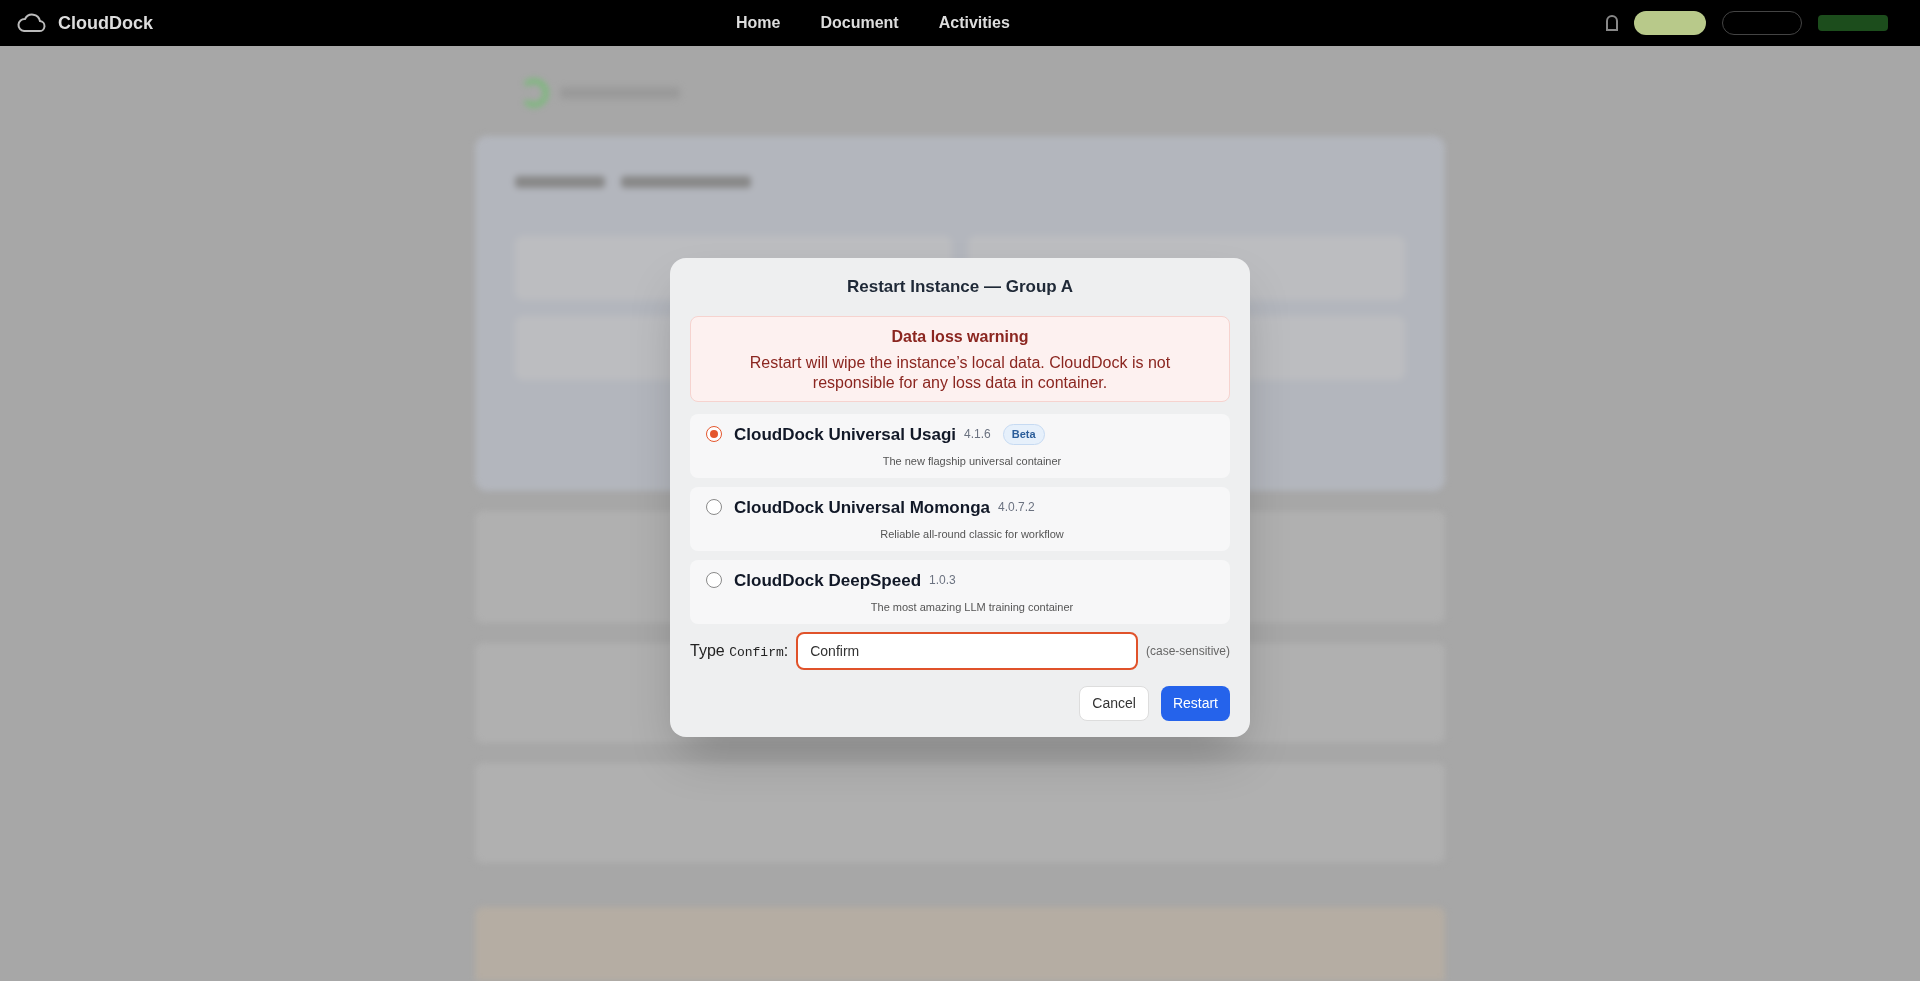  What do you see at coordinates (972, 534) in the screenshot?
I see `option-description: Reliable all-round classic for workflow` at bounding box center [972, 534].